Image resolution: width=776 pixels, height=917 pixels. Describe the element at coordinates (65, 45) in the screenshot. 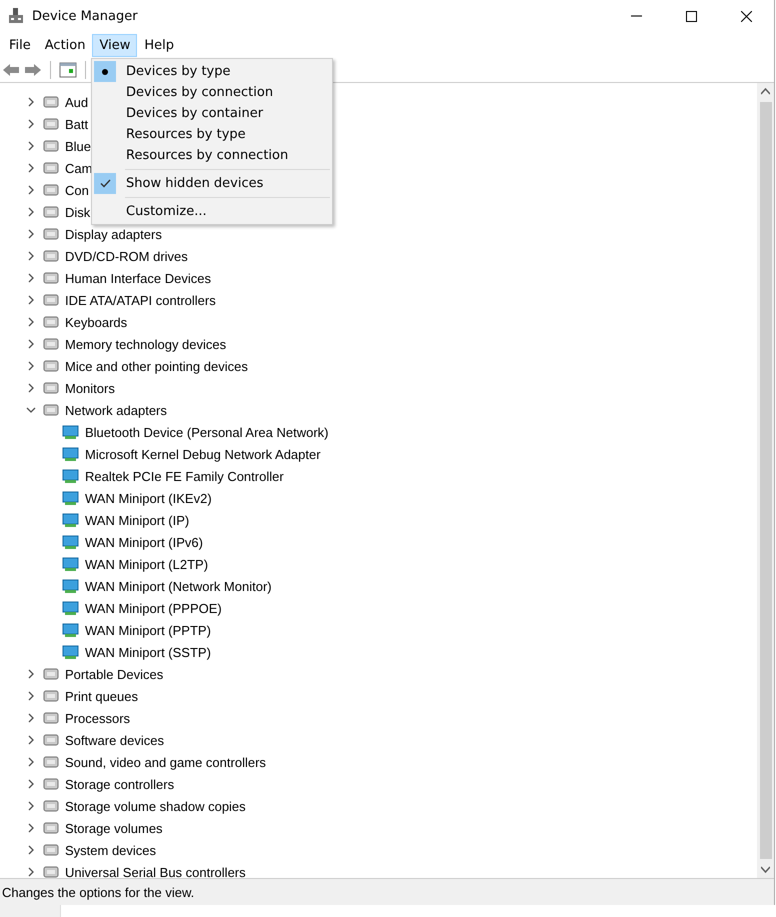

I see `menu-item: Action` at that location.